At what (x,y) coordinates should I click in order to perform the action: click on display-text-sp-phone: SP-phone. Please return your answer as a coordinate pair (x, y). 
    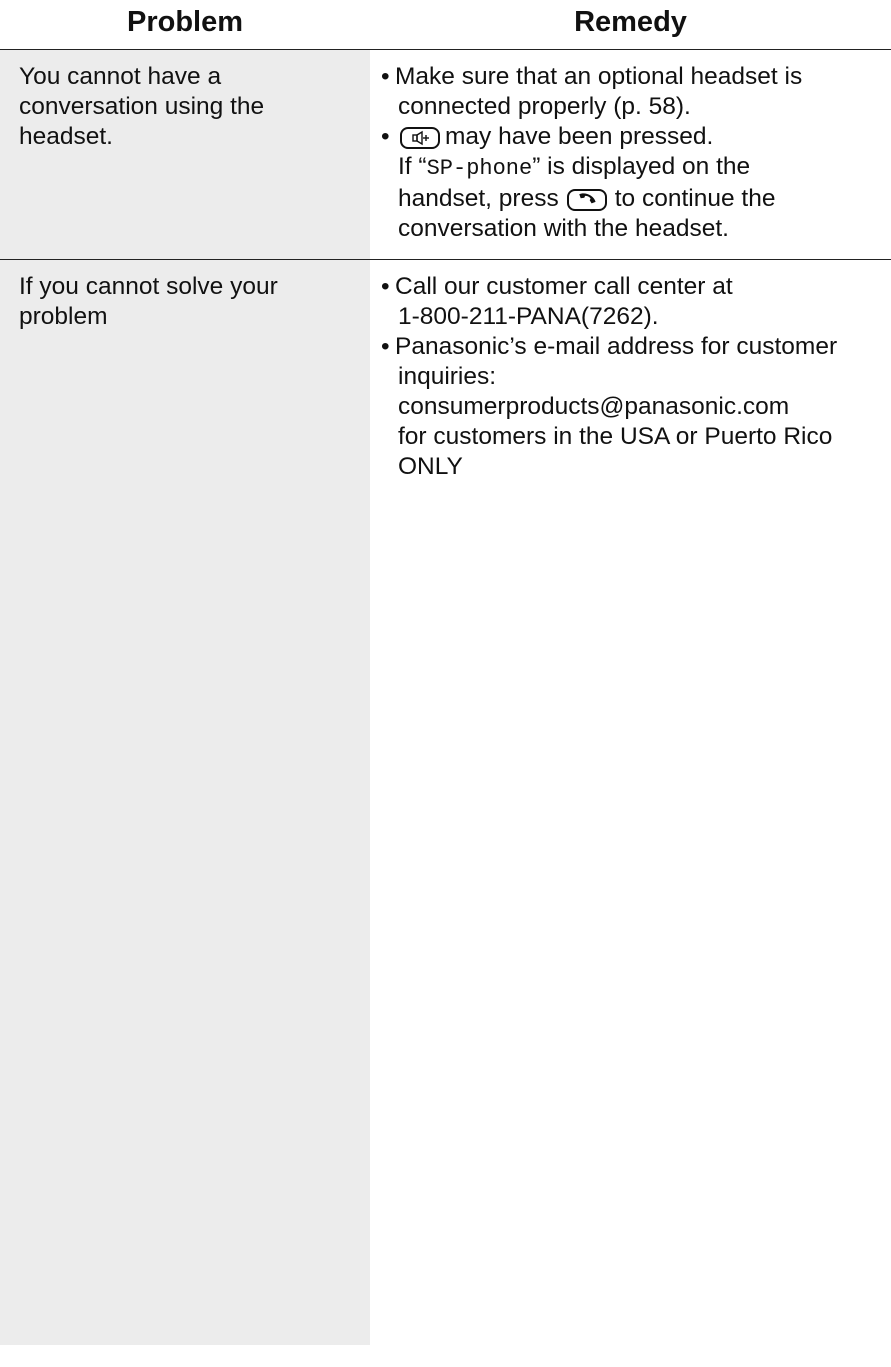
    Looking at the image, I should click on (479, 168).